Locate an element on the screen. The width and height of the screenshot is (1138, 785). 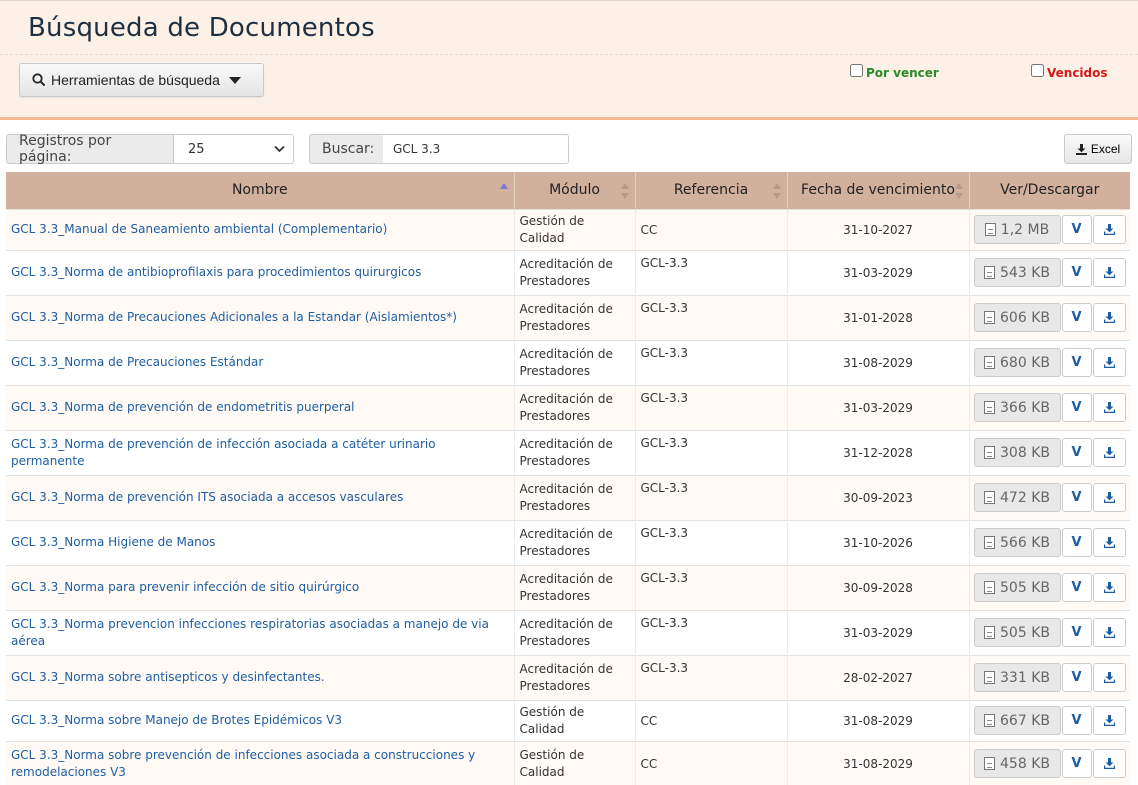
document-link: GCL 3.3_Norma Higiene de Manos is located at coordinates (260, 542).